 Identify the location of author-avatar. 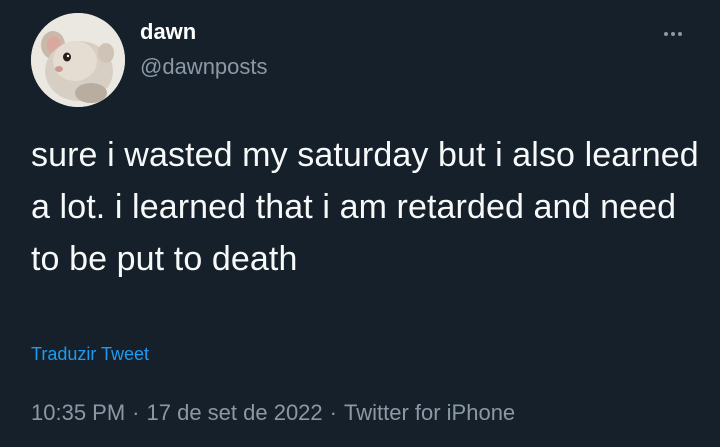
(78, 60).